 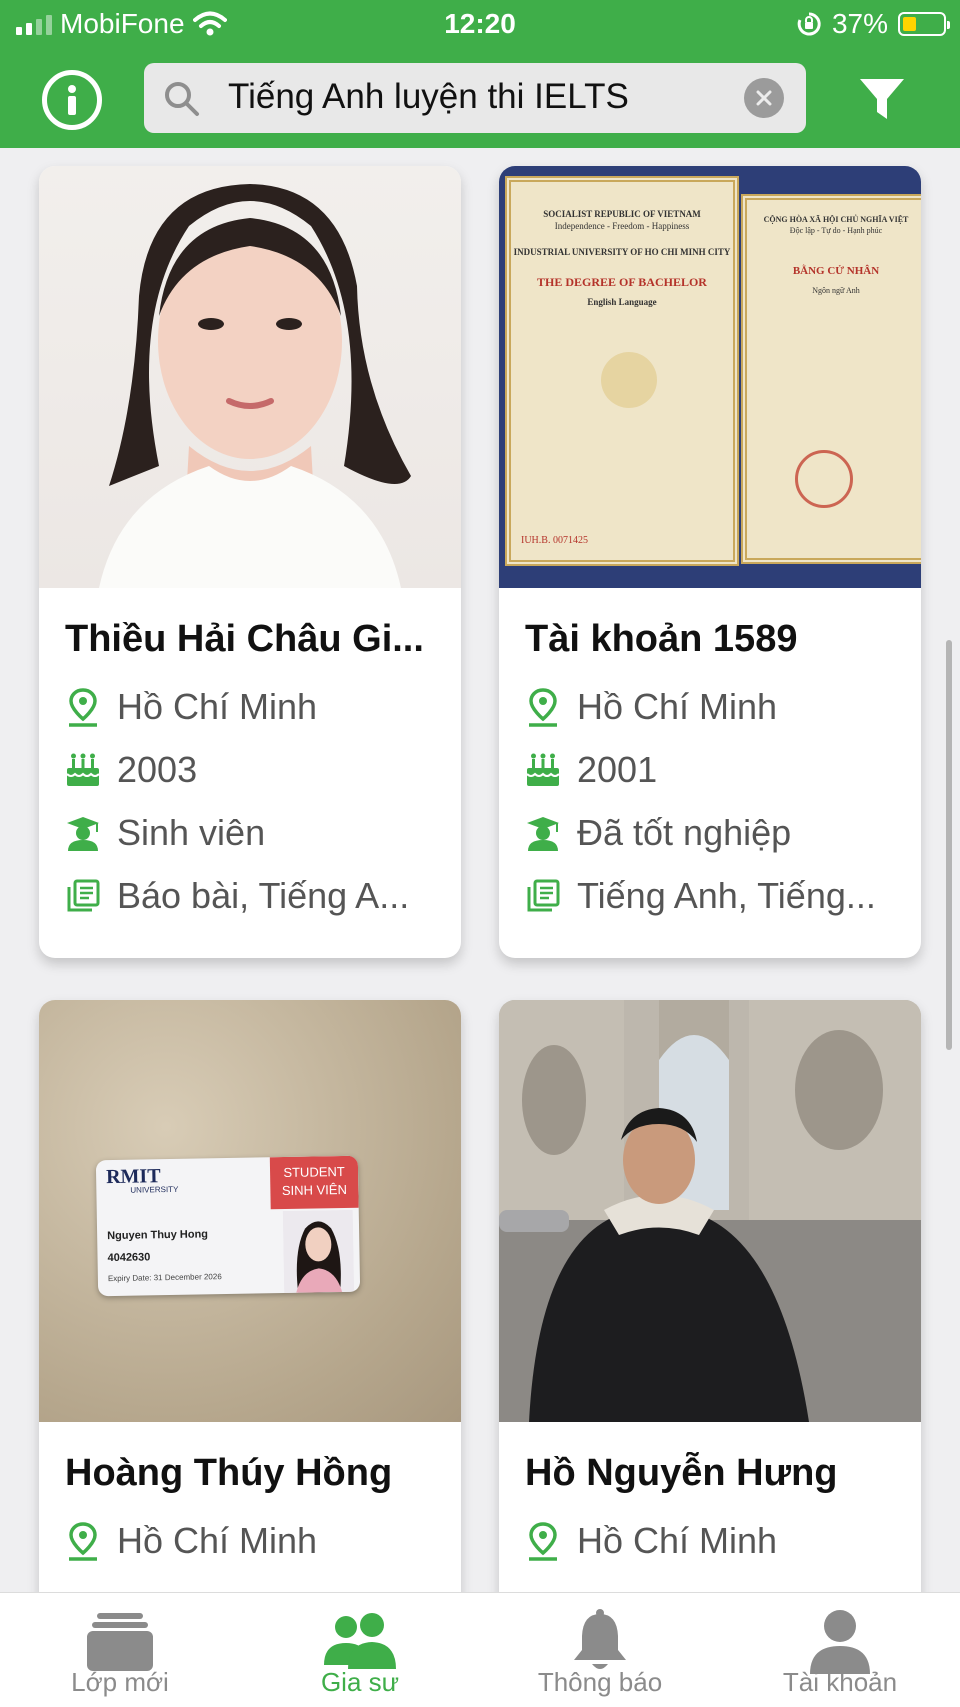 What do you see at coordinates (229, 1473) in the screenshot?
I see `tutor-name: Hoàng Thúy Hồng` at bounding box center [229, 1473].